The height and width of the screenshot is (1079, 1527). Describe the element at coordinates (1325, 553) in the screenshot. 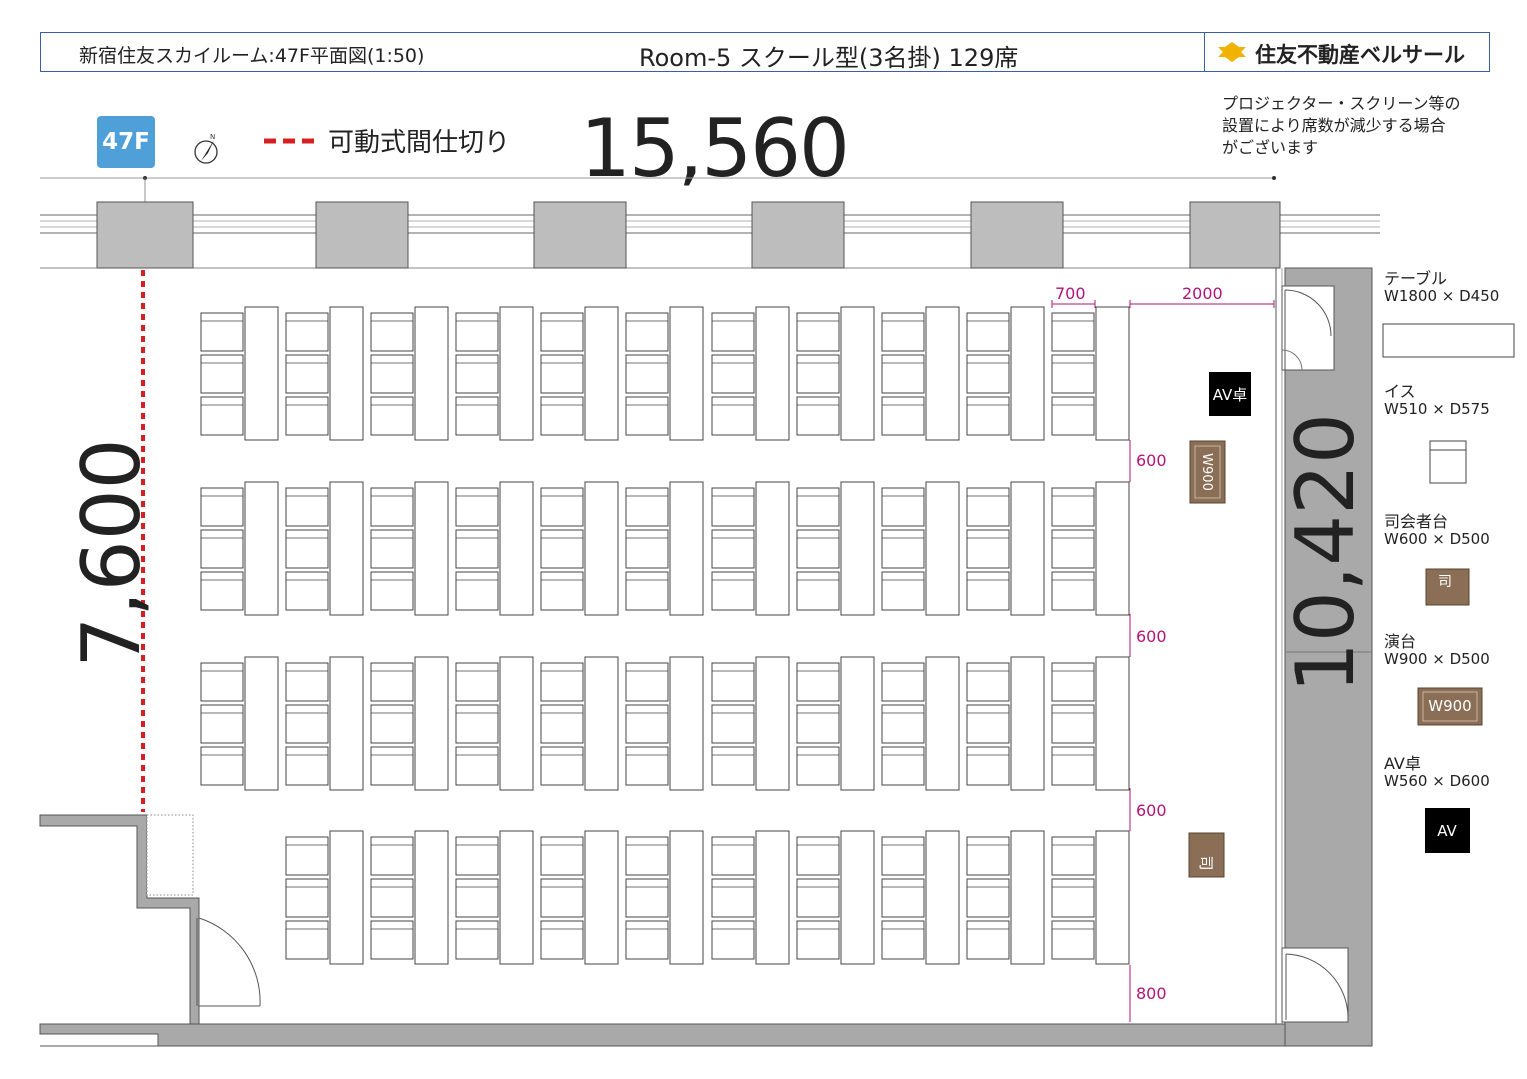

I see `right-depth-dimension: 10,420` at that location.